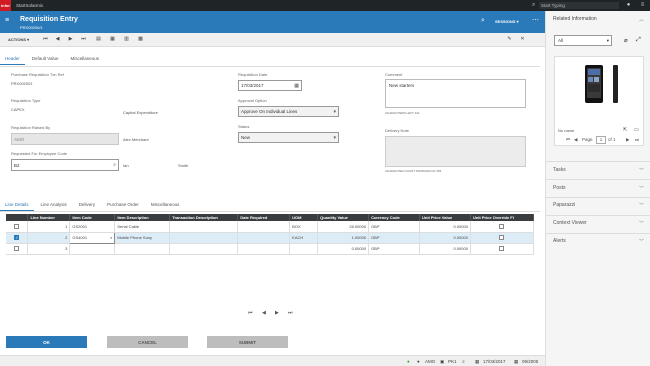  What do you see at coordinates (636, 130) in the screenshot?
I see `comment-icon: ▭` at bounding box center [636, 130].